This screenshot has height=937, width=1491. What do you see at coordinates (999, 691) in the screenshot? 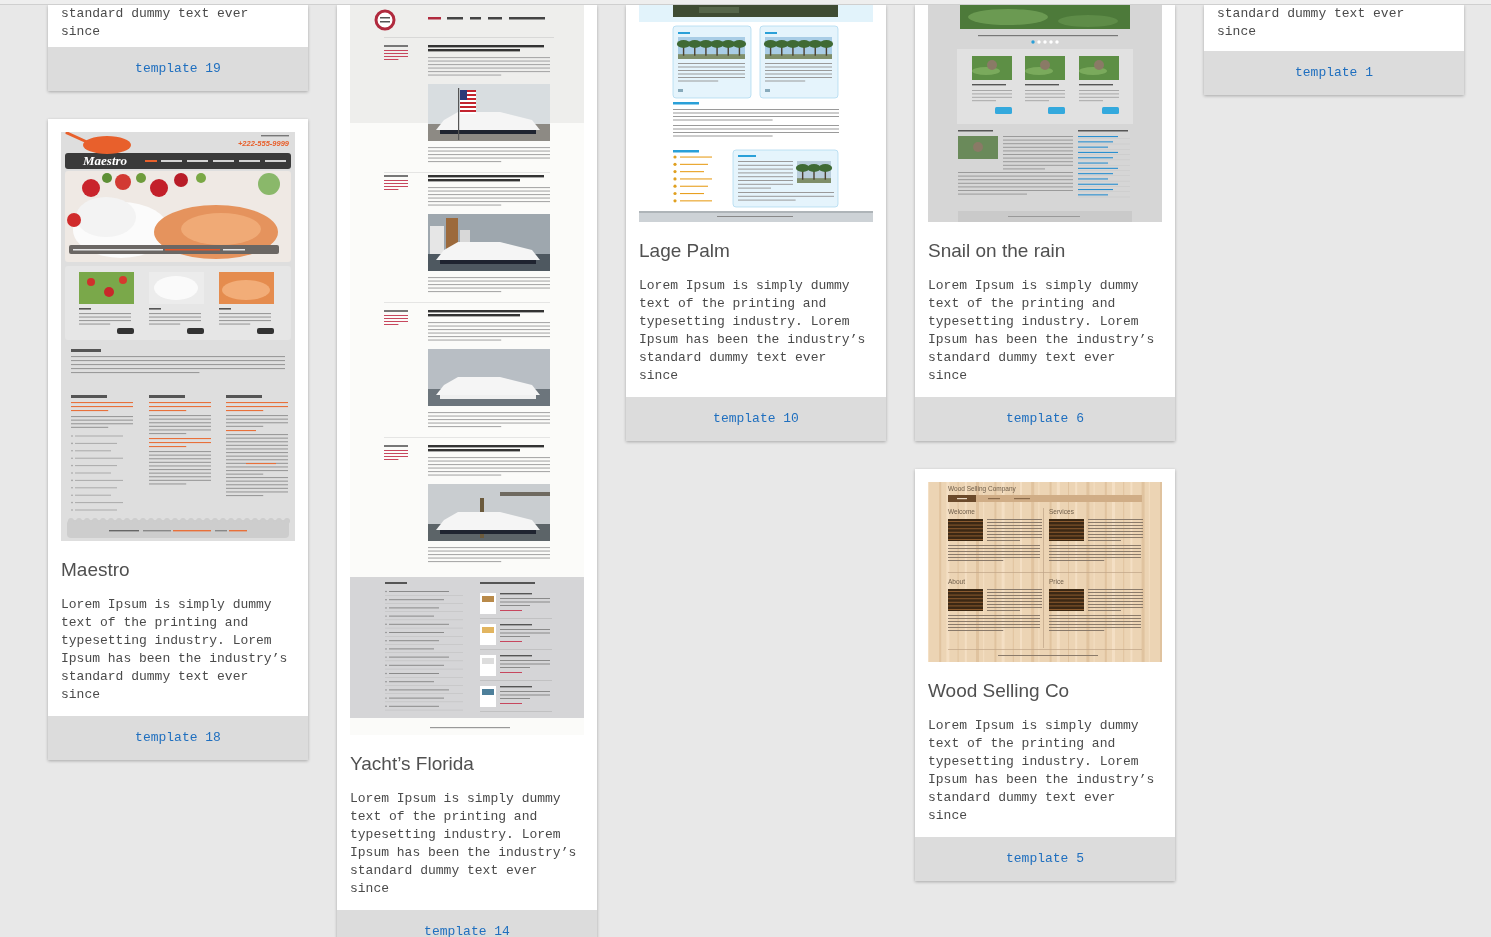
I see `card-title: Wood Selling Co` at bounding box center [999, 691].